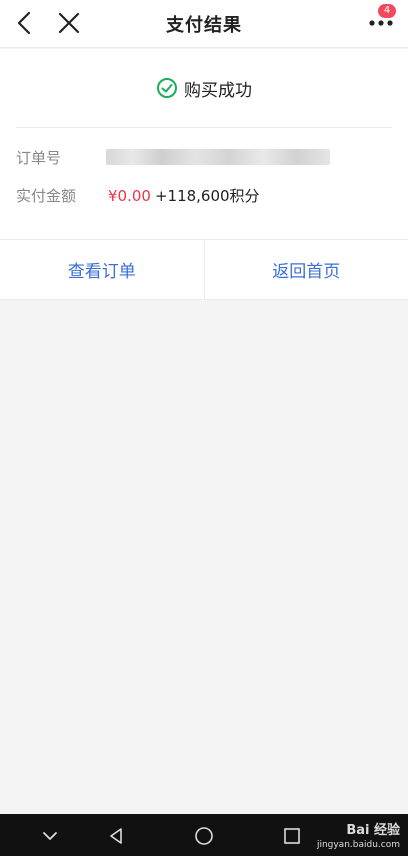 This screenshot has height=856, width=408. Describe the element at coordinates (207, 196) in the screenshot. I see `amount-points: +118,600积分` at that location.